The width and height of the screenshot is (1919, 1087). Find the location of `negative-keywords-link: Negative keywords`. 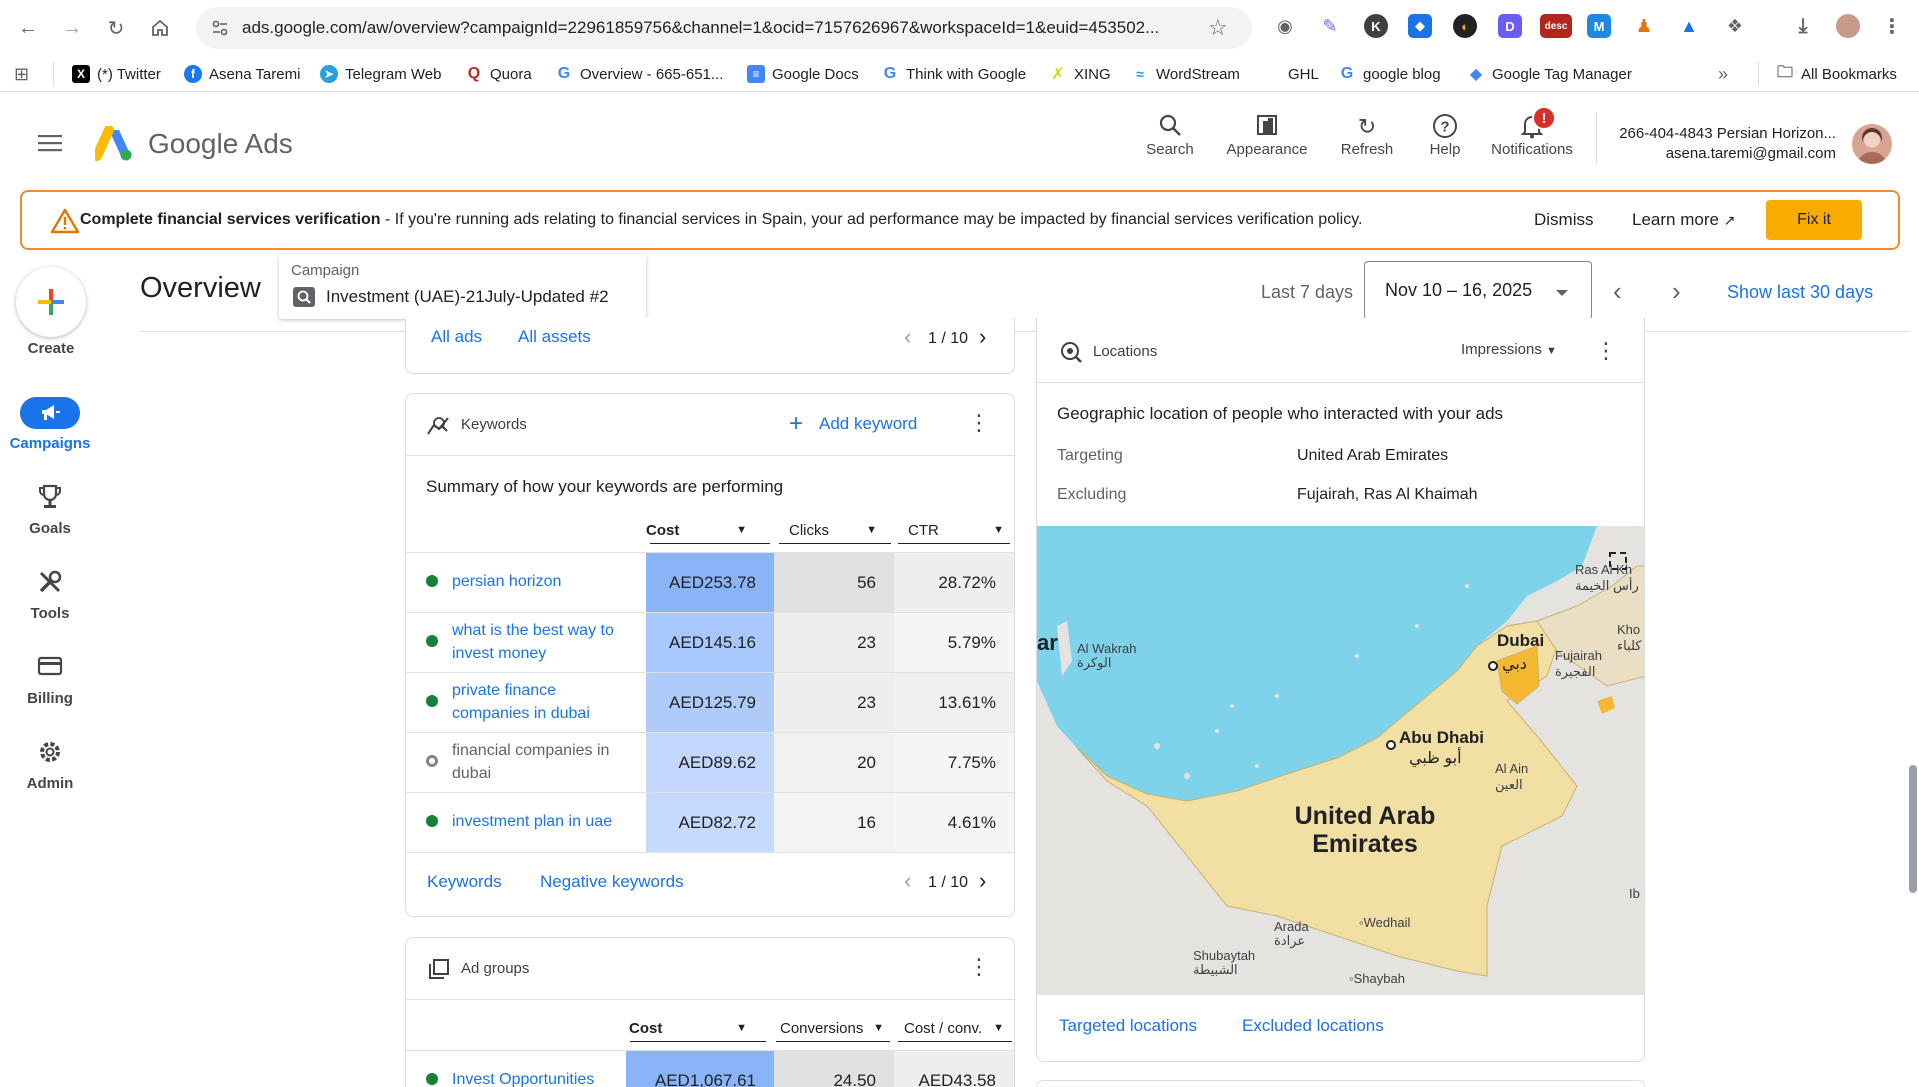

negative-keywords-link: Negative keywords is located at coordinates (612, 882).